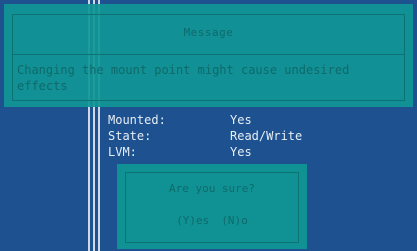 The height and width of the screenshot is (251, 417). I want to click on info-row-lvm: LVM: Yes, so click(238, 152).